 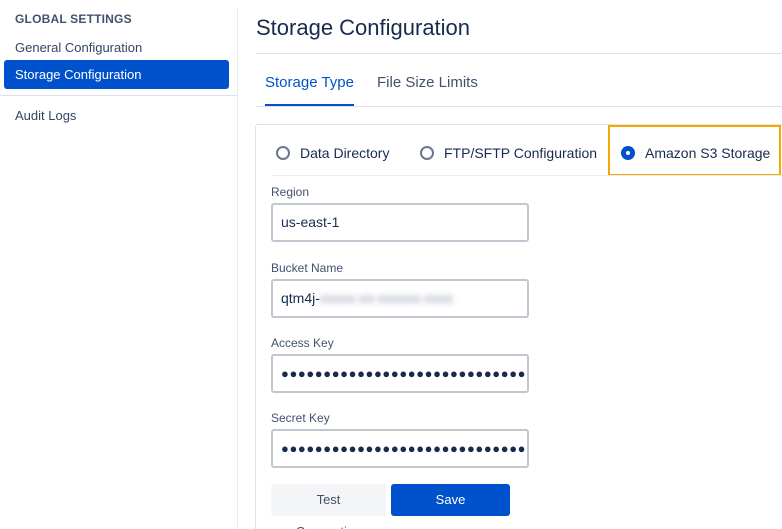 I want to click on radio-label: FTP/SFTP Configuration, so click(x=521, y=153).